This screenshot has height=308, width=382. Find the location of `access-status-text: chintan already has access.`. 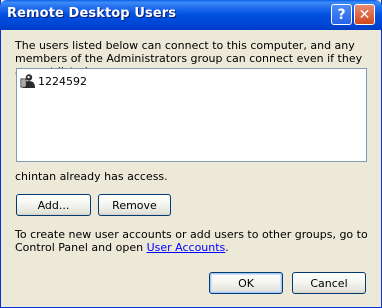

access-status-text: chintan already has access. is located at coordinates (91, 176).